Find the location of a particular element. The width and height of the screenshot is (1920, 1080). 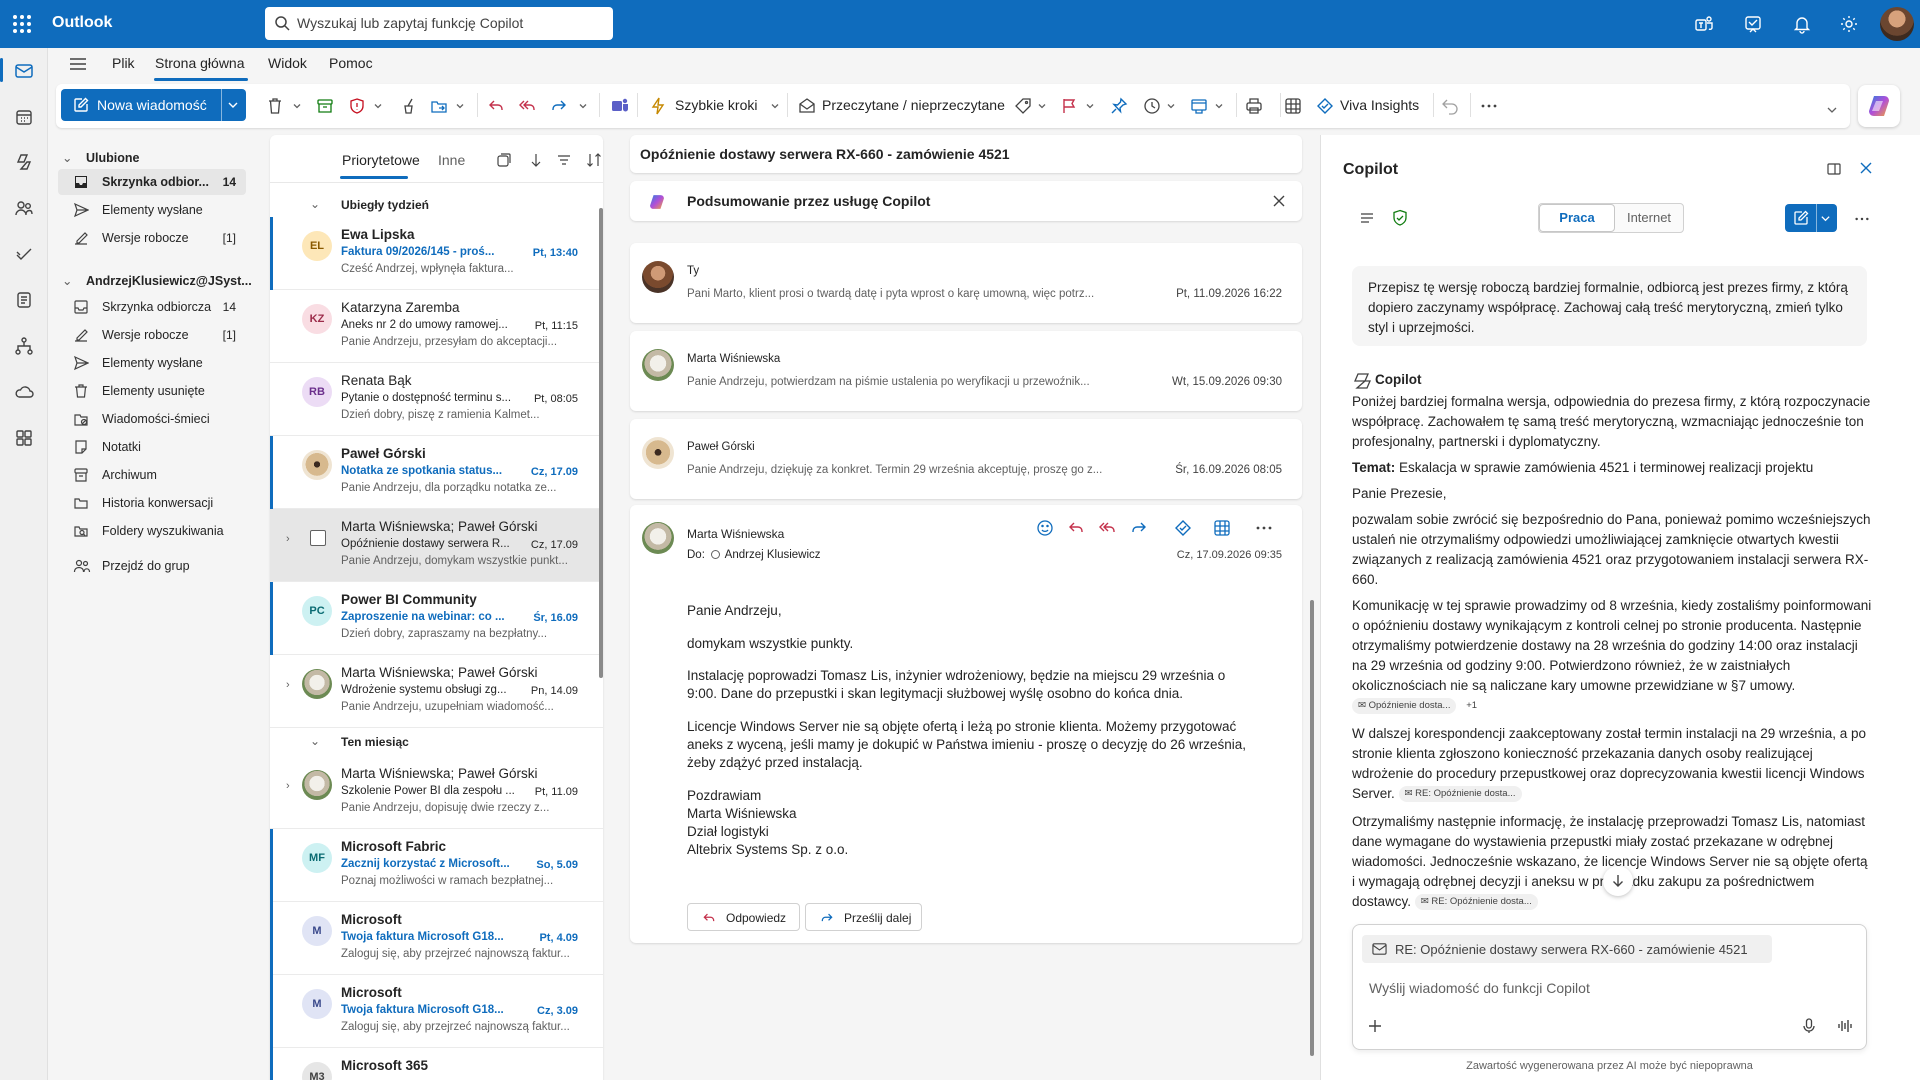

teams-share-icon is located at coordinates (620, 106).